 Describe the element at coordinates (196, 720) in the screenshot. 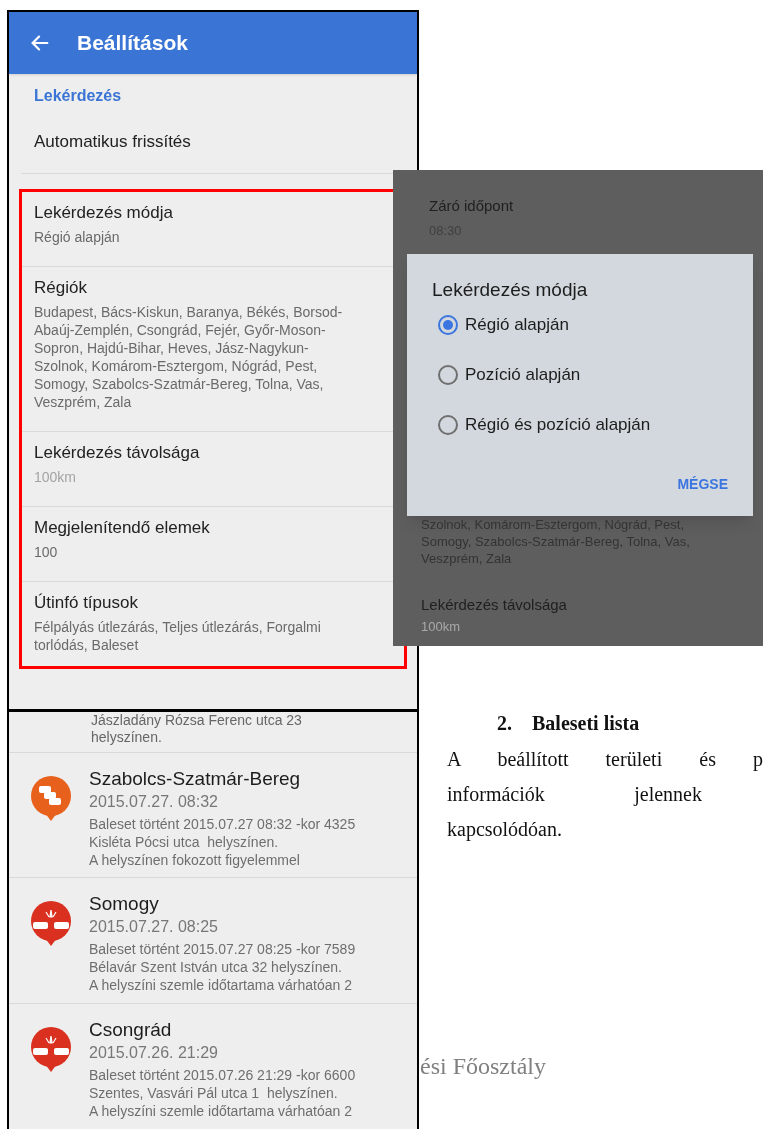

I see `incident-description: Jászladány Rózsa Ferenc utca 23` at that location.